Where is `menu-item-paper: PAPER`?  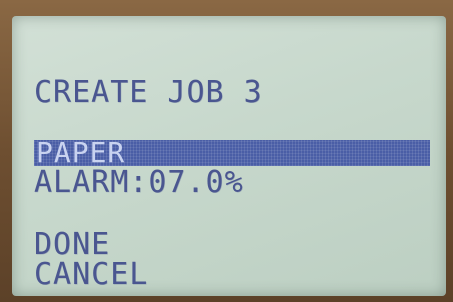 menu-item-paper: PAPER is located at coordinates (232, 152).